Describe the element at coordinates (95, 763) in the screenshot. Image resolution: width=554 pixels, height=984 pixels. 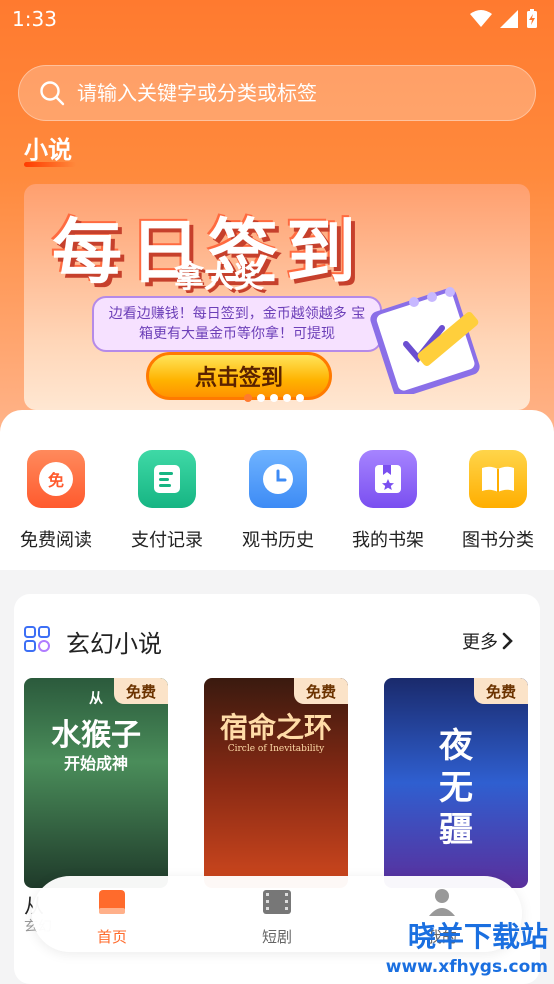
I see `book-cover-line: 开始成神` at that location.